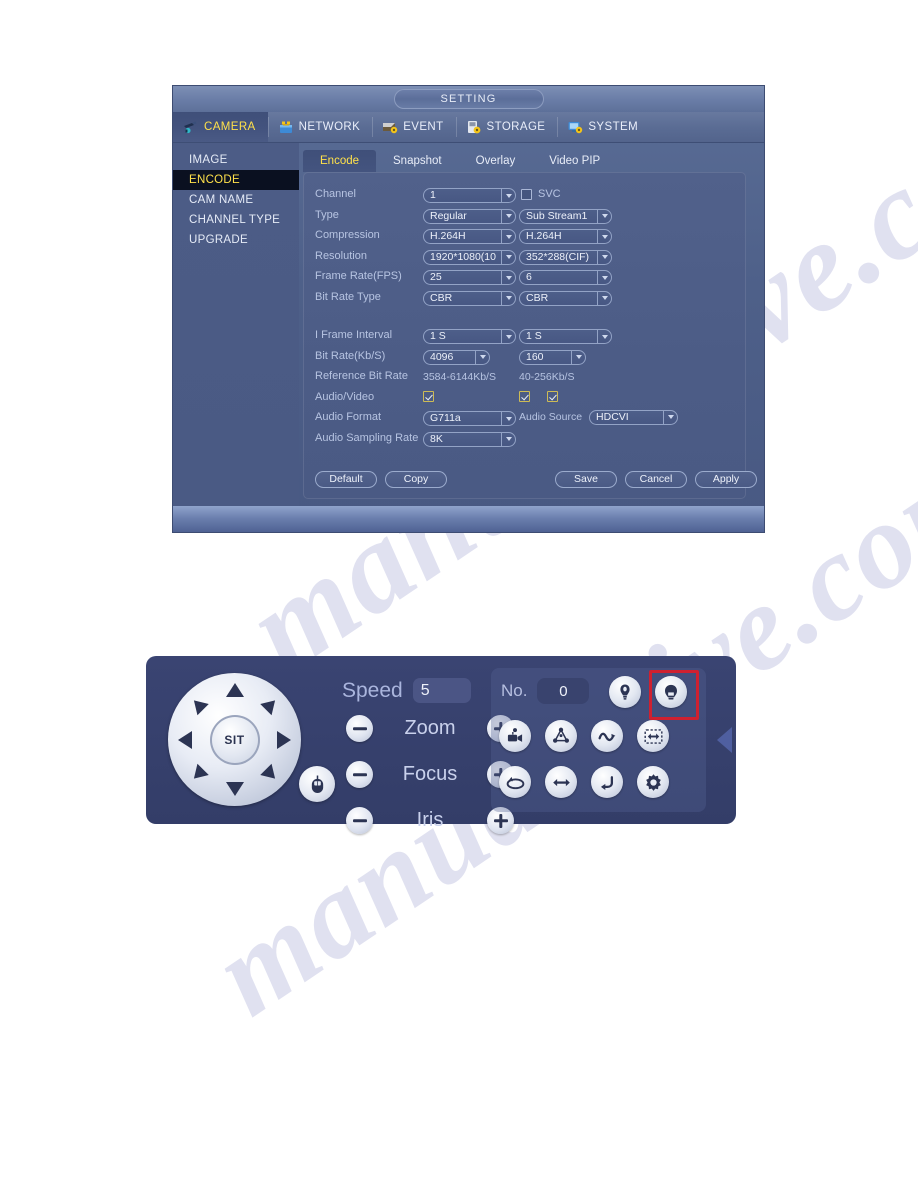 The width and height of the screenshot is (918, 1188). I want to click on arrow-down-icon, so click(234, 789).